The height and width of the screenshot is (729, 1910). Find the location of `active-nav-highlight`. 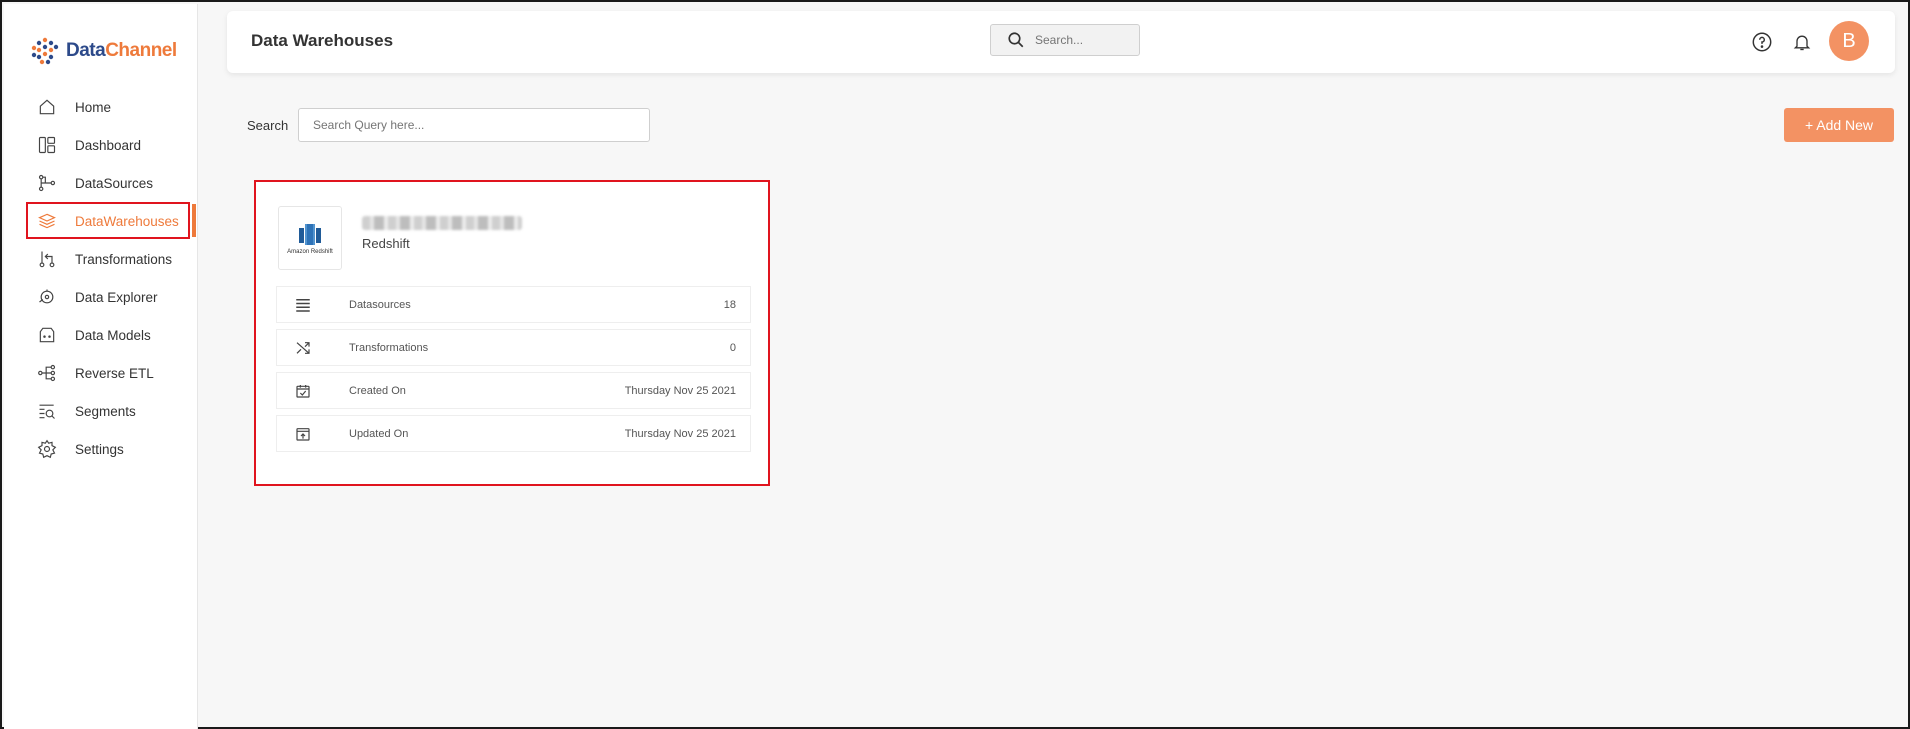

active-nav-highlight is located at coordinates (108, 220).